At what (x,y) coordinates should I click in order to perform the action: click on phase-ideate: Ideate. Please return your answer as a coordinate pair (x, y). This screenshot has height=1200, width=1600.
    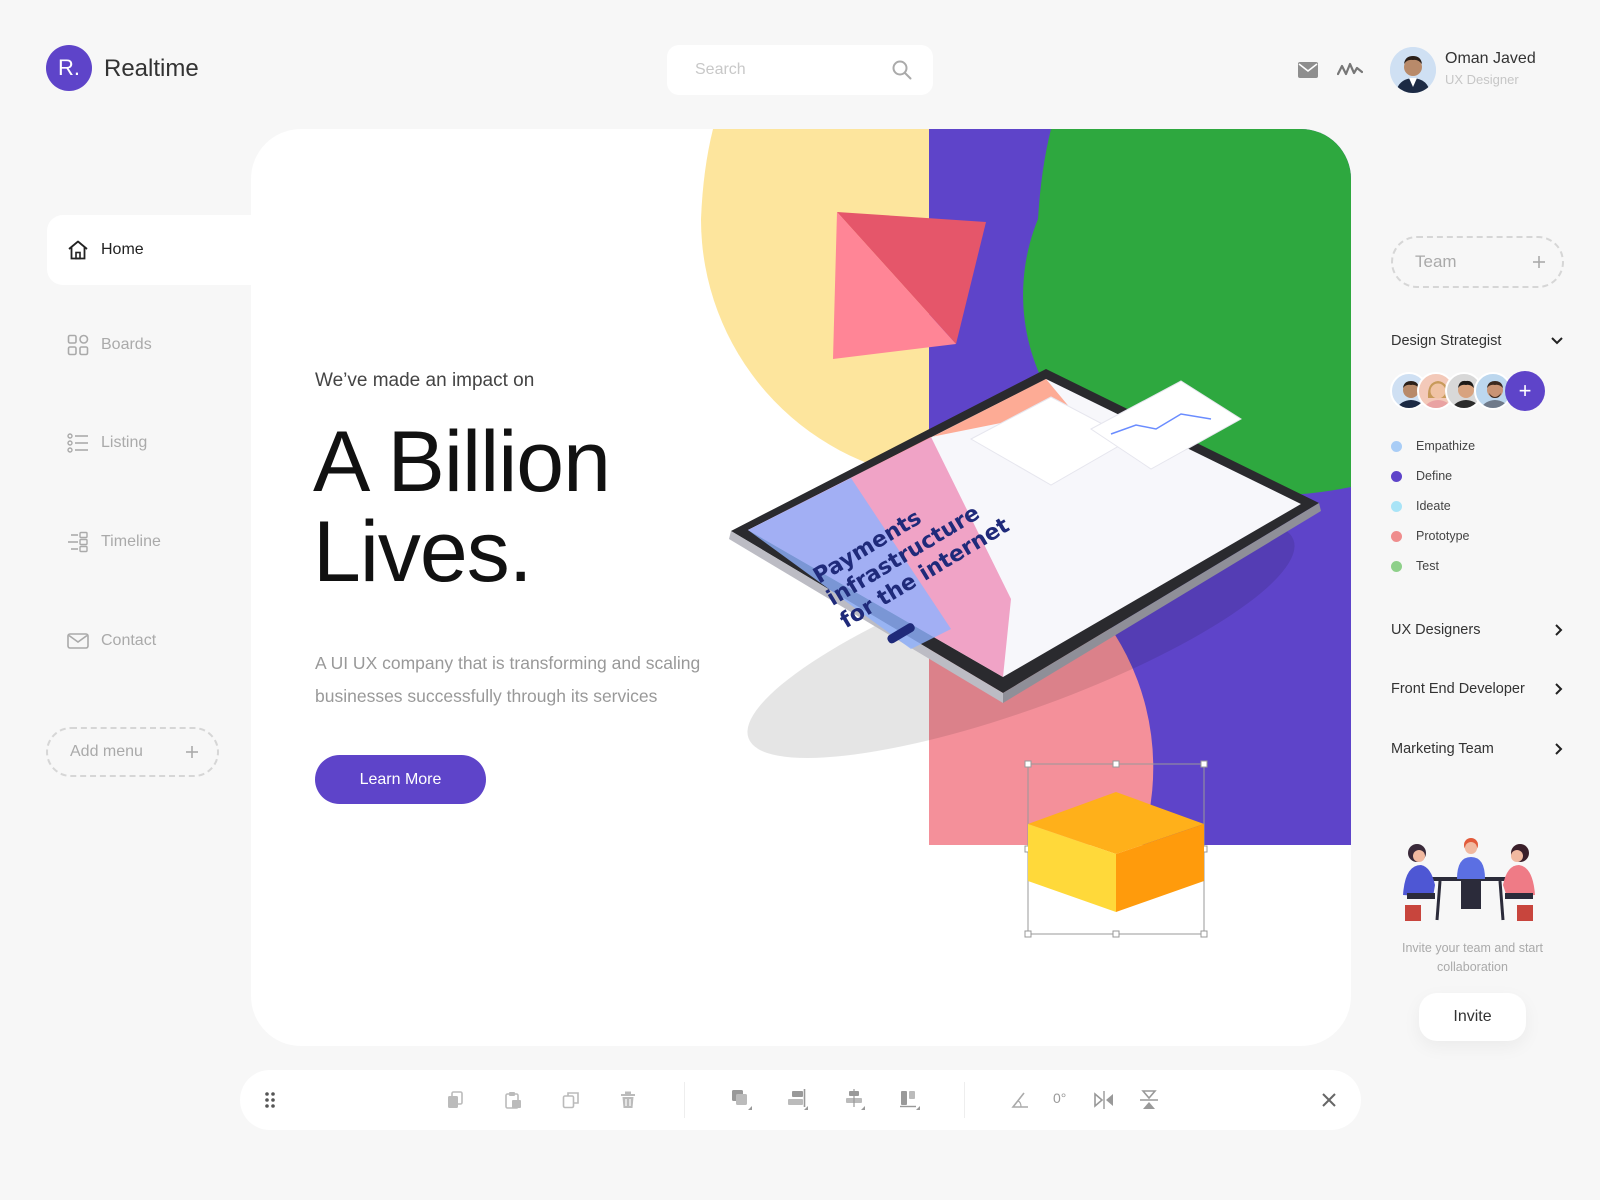
    Looking at the image, I should click on (1421, 506).